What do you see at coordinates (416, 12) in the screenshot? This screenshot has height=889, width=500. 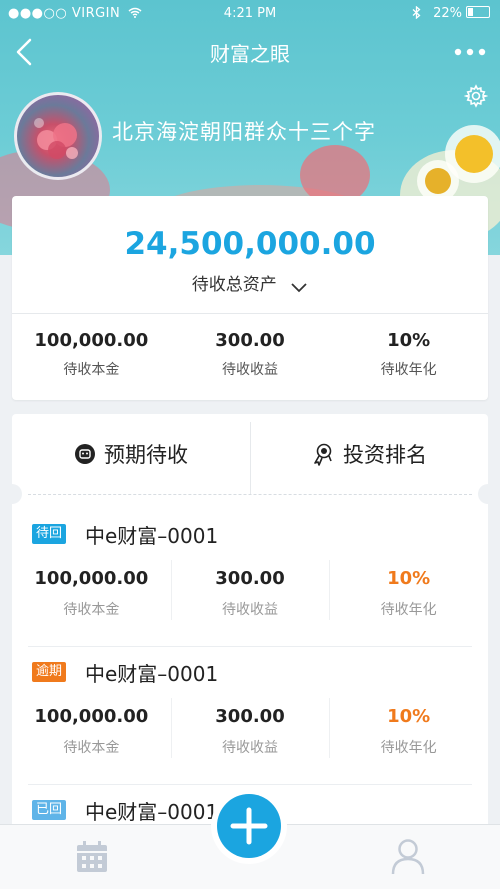 I see `bluetooth-icon` at bounding box center [416, 12].